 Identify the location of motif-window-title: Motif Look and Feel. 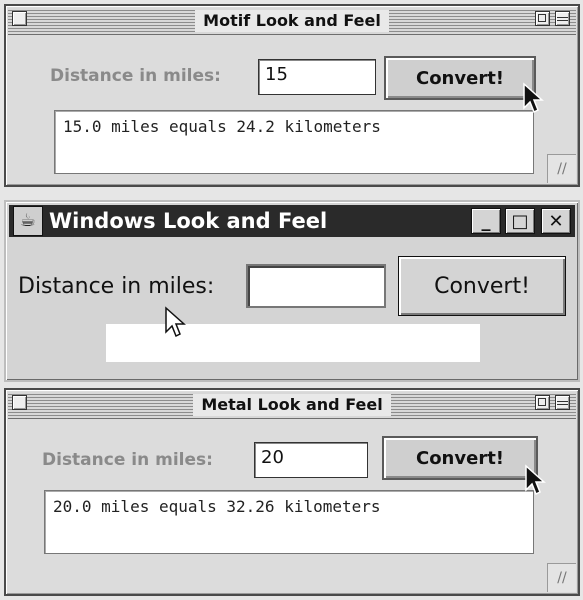
(292, 21).